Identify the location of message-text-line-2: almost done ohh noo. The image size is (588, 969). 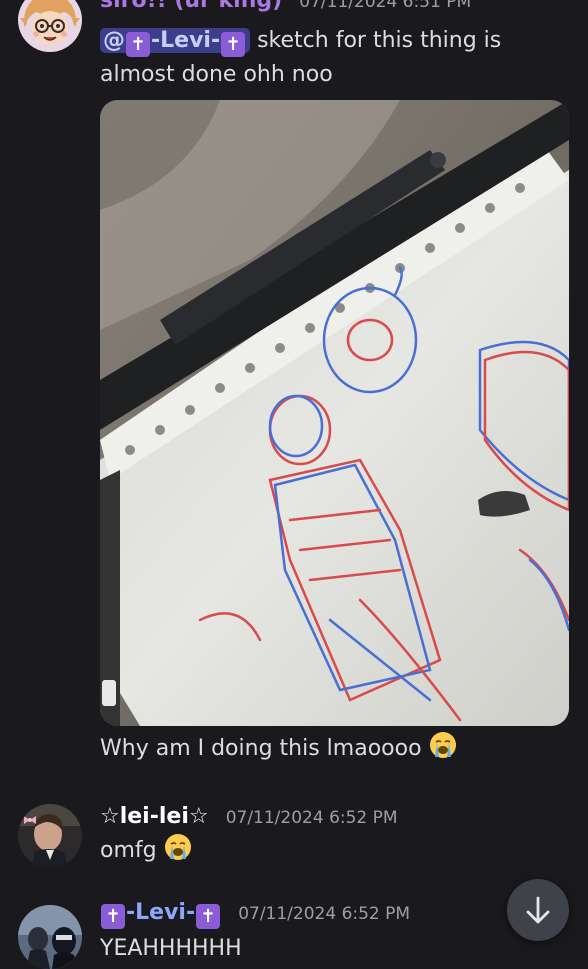
(216, 74).